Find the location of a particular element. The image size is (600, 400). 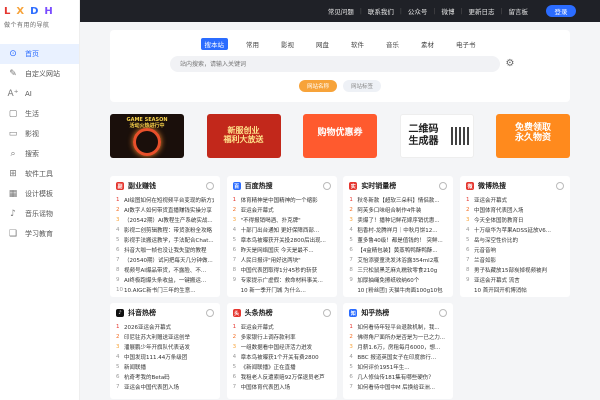

list-item: 1 AI绘图如何在短视频平台变现的新方式 is located at coordinates (165, 200).